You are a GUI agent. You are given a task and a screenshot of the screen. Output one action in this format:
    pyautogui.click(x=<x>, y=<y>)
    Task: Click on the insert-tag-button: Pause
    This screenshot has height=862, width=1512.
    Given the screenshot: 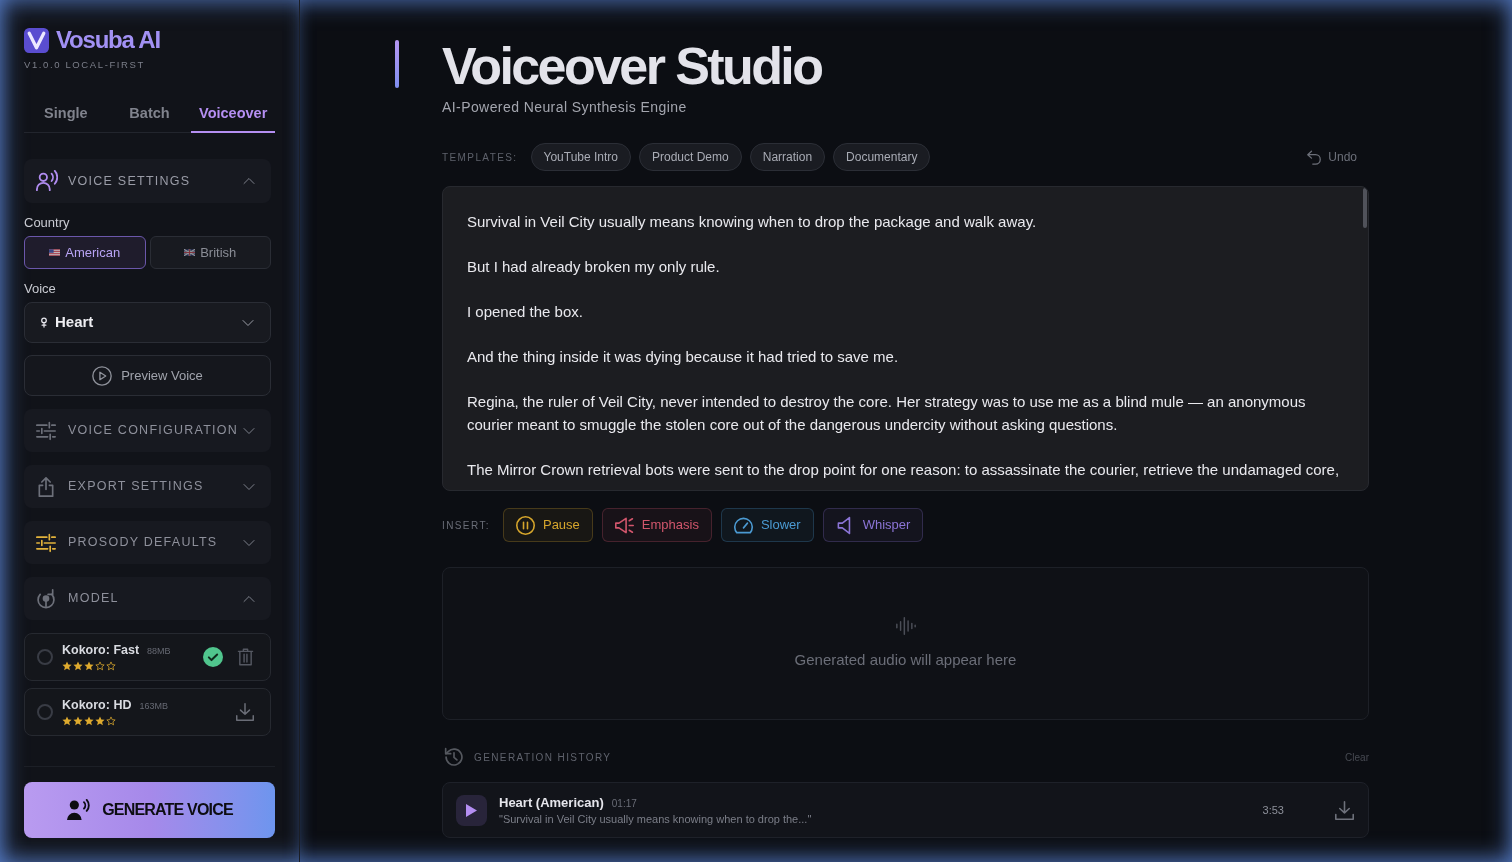 What is the action you would take?
    pyautogui.click(x=547, y=525)
    